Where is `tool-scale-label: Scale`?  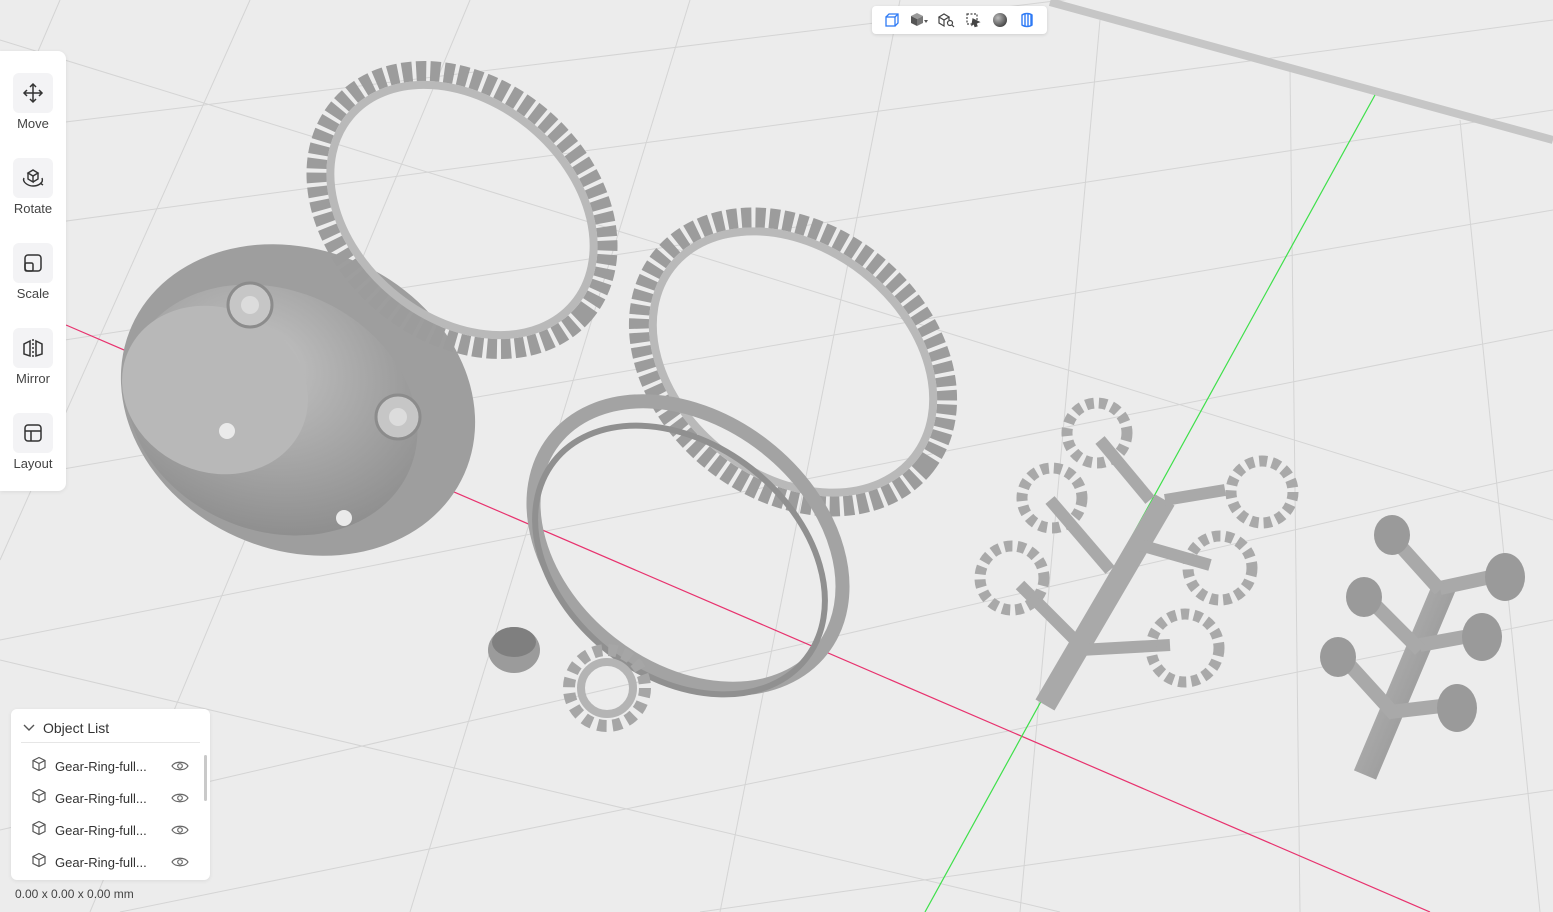 tool-scale-label: Scale is located at coordinates (33, 293).